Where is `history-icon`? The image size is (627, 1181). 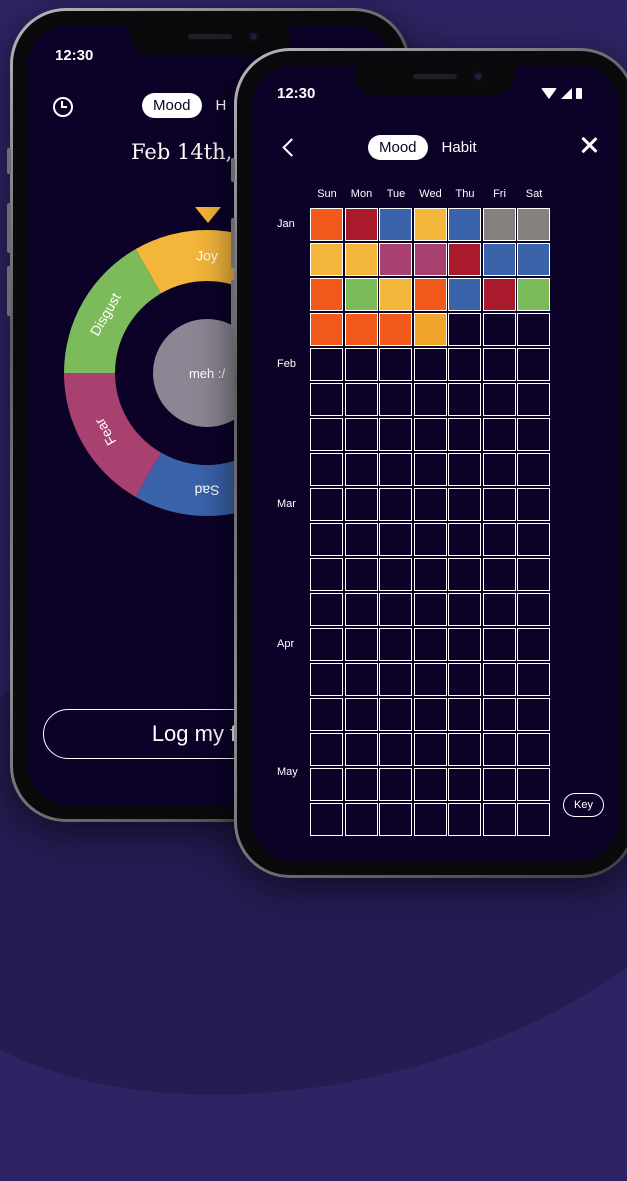
history-icon is located at coordinates (63, 107).